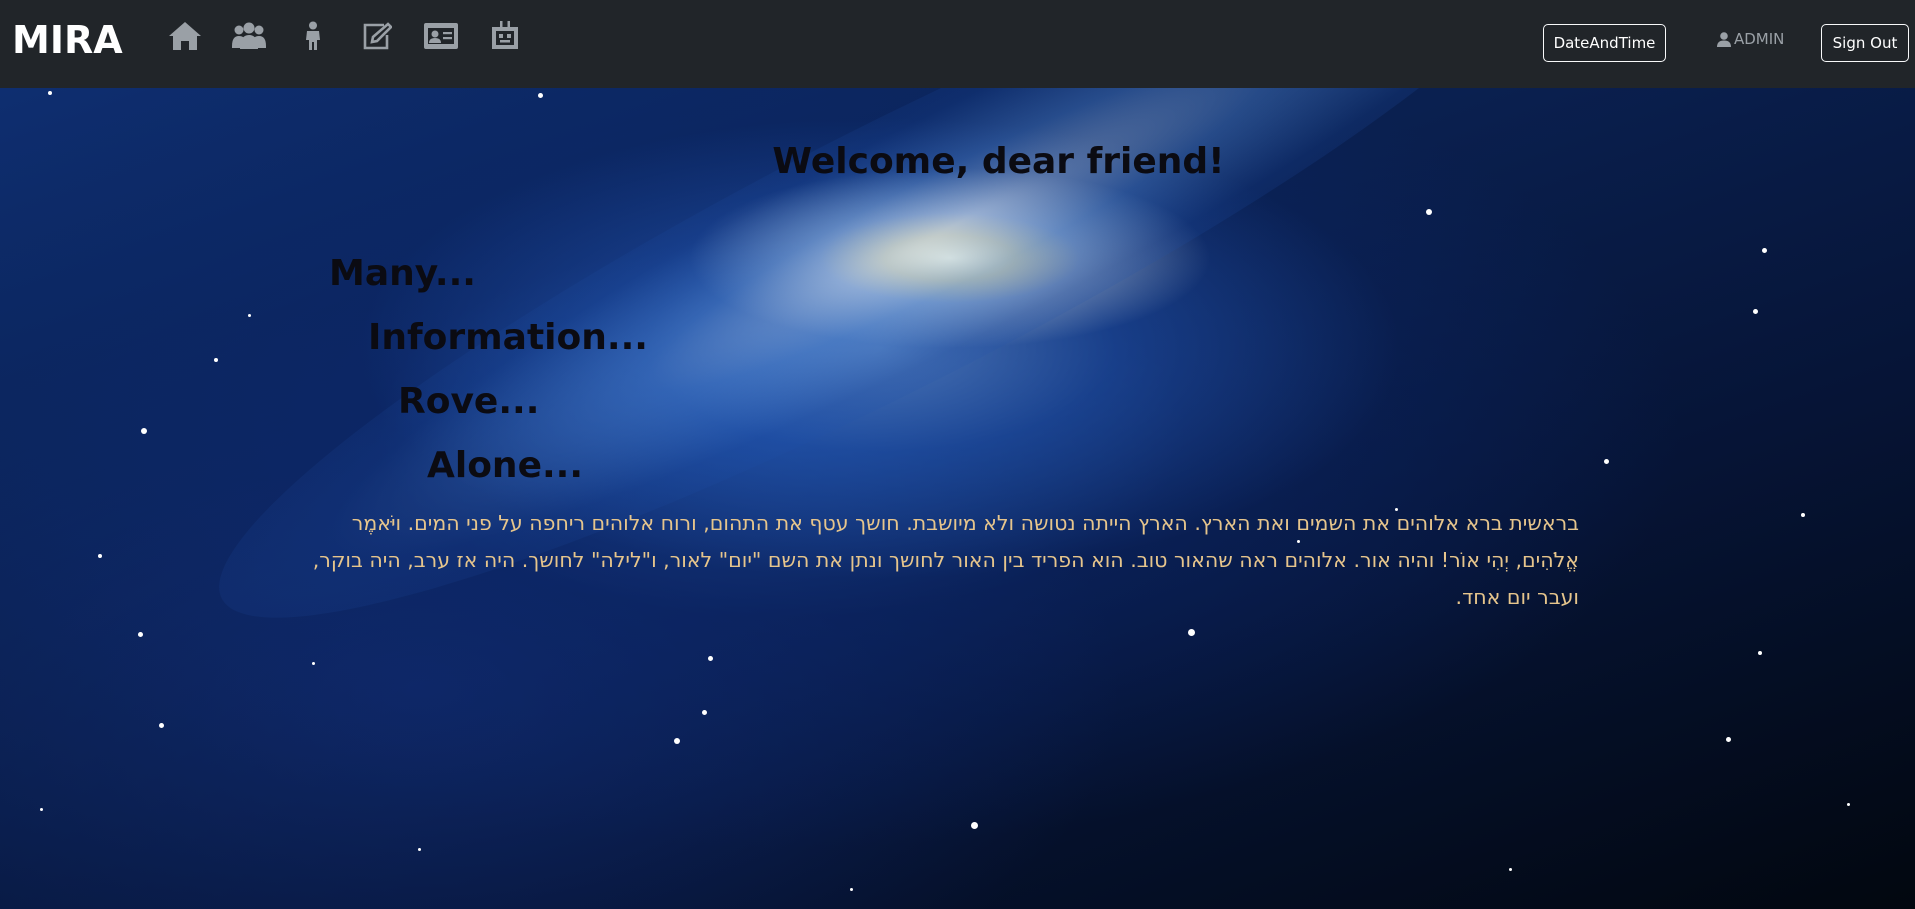 Image resolution: width=1915 pixels, height=909 pixels. I want to click on sign-out-button: Sign Out, so click(1865, 43).